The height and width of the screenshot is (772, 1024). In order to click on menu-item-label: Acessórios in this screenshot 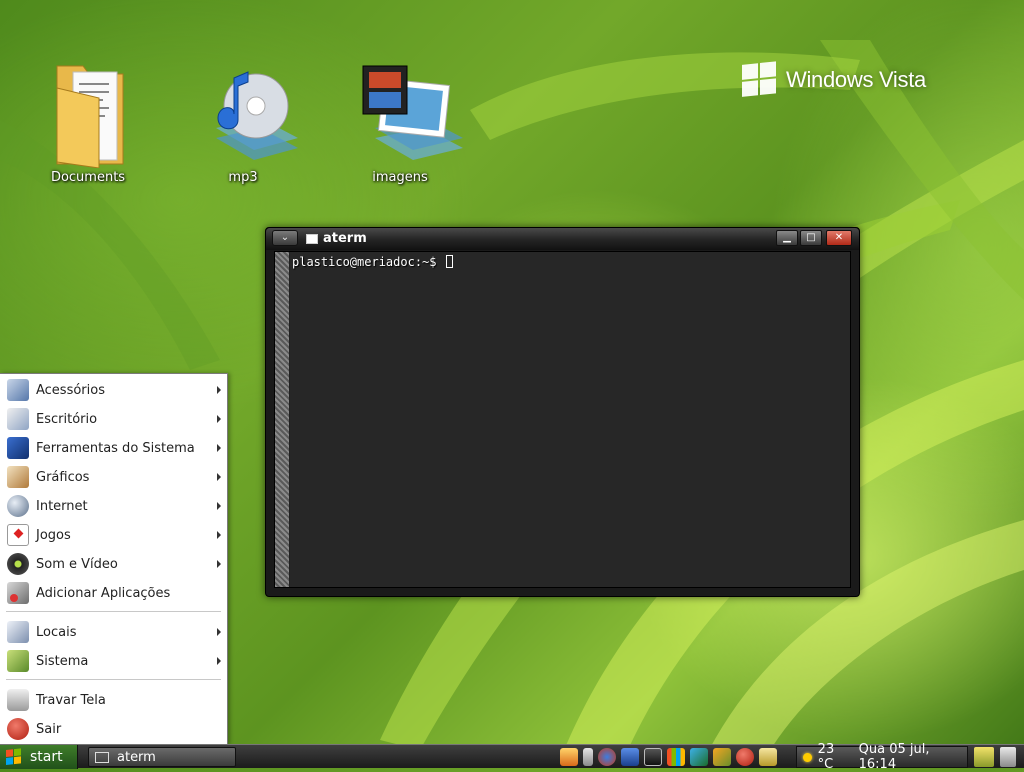, I will do `click(70, 390)`.